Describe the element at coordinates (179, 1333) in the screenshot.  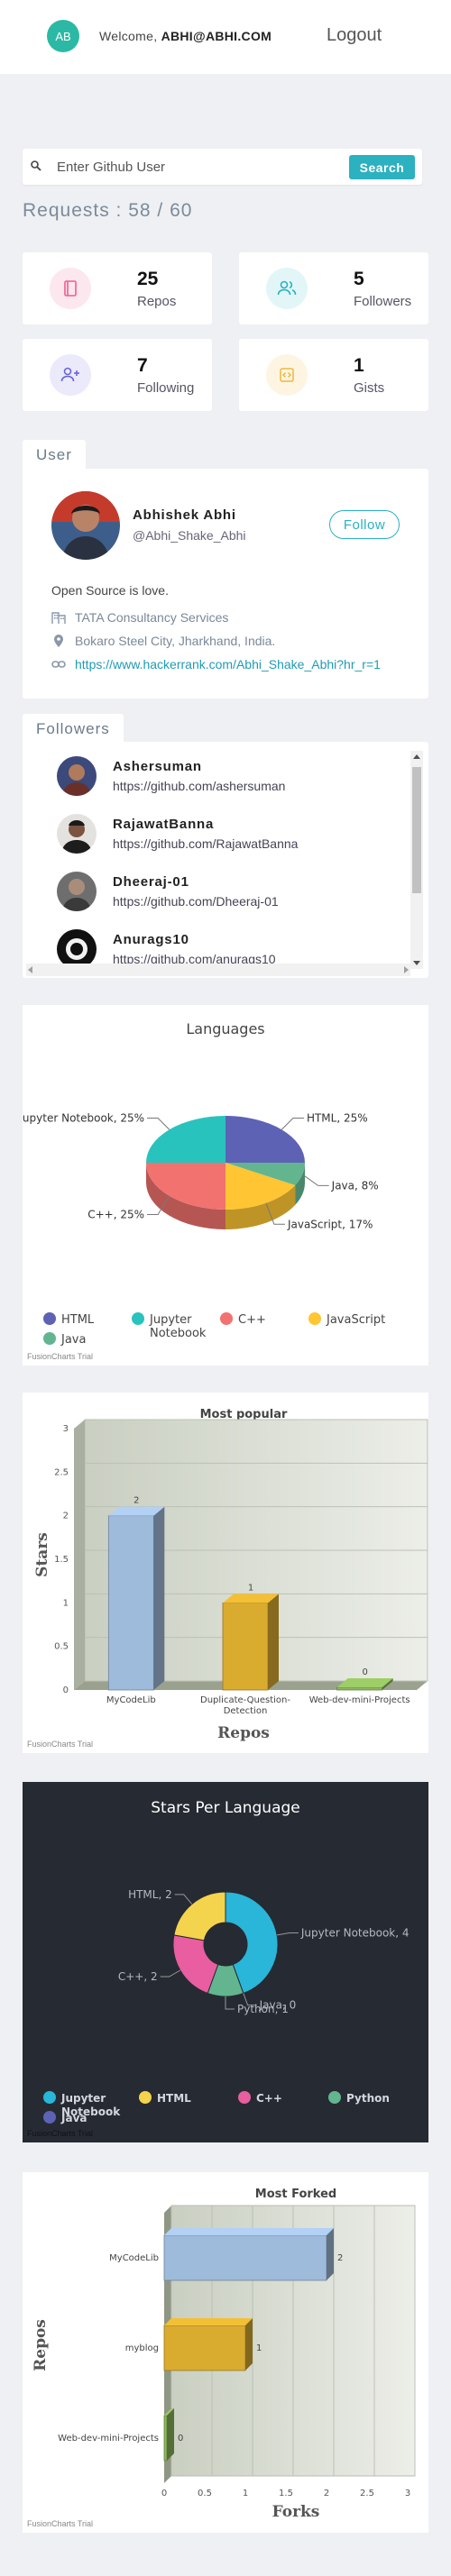
I see `legend-label: Notebook` at that location.